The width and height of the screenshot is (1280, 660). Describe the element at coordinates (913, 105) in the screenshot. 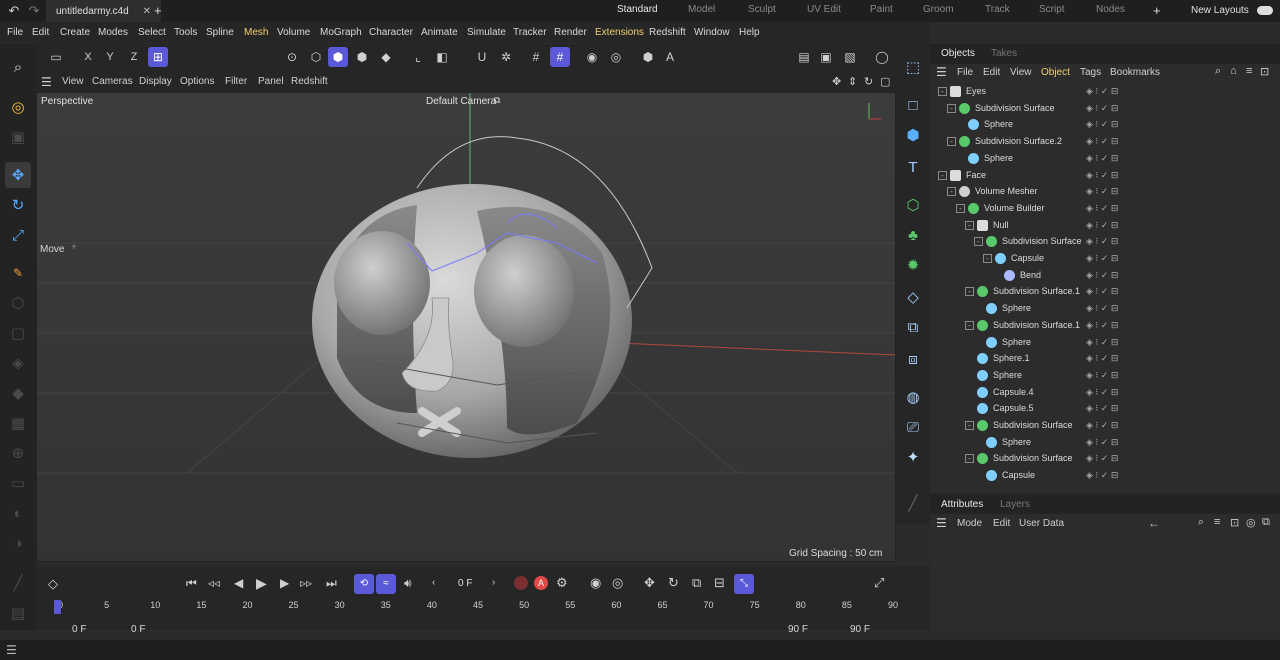

I see `cube-outline-icon: □` at that location.